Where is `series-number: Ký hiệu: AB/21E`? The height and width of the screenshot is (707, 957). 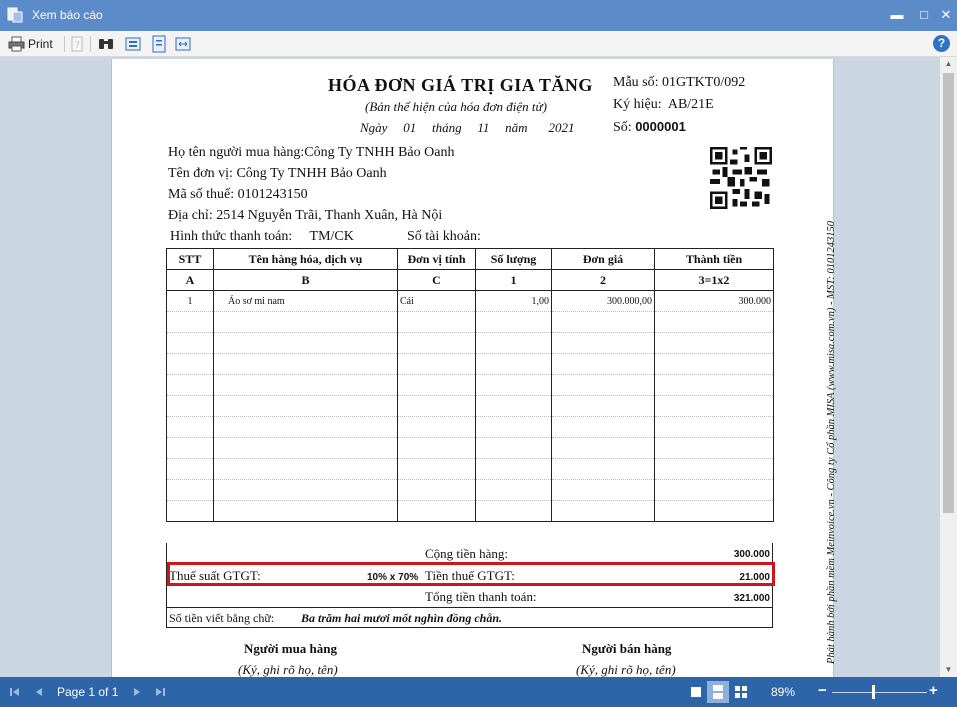 series-number: Ký hiệu: AB/21E is located at coordinates (663, 105).